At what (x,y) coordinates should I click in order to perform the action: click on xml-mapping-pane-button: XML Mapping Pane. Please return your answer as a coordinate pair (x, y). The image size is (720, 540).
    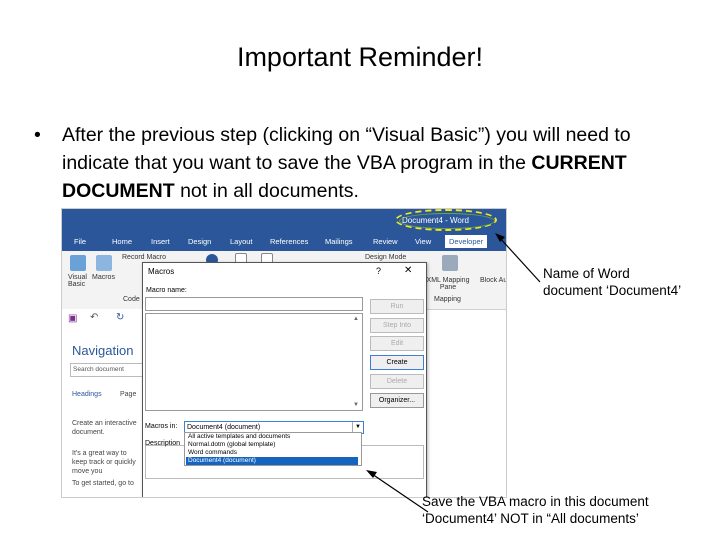
    Looking at the image, I should click on (448, 284).